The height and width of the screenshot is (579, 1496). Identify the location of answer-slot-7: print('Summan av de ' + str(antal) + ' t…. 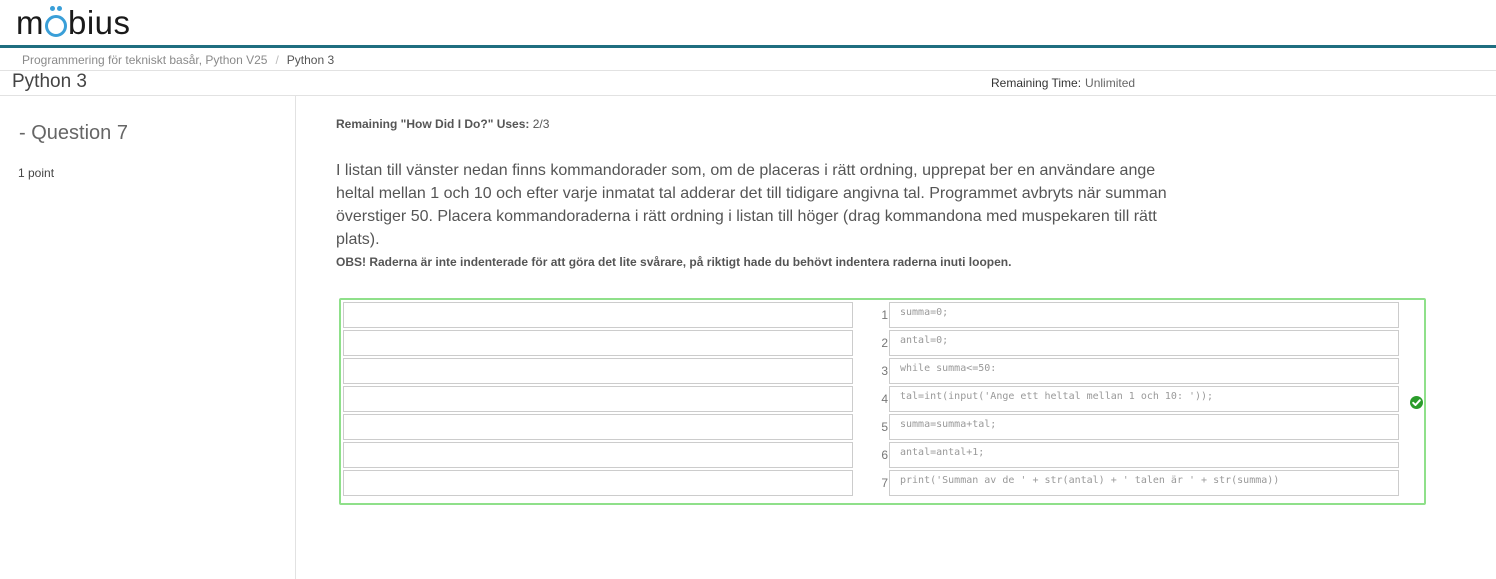
(1144, 483).